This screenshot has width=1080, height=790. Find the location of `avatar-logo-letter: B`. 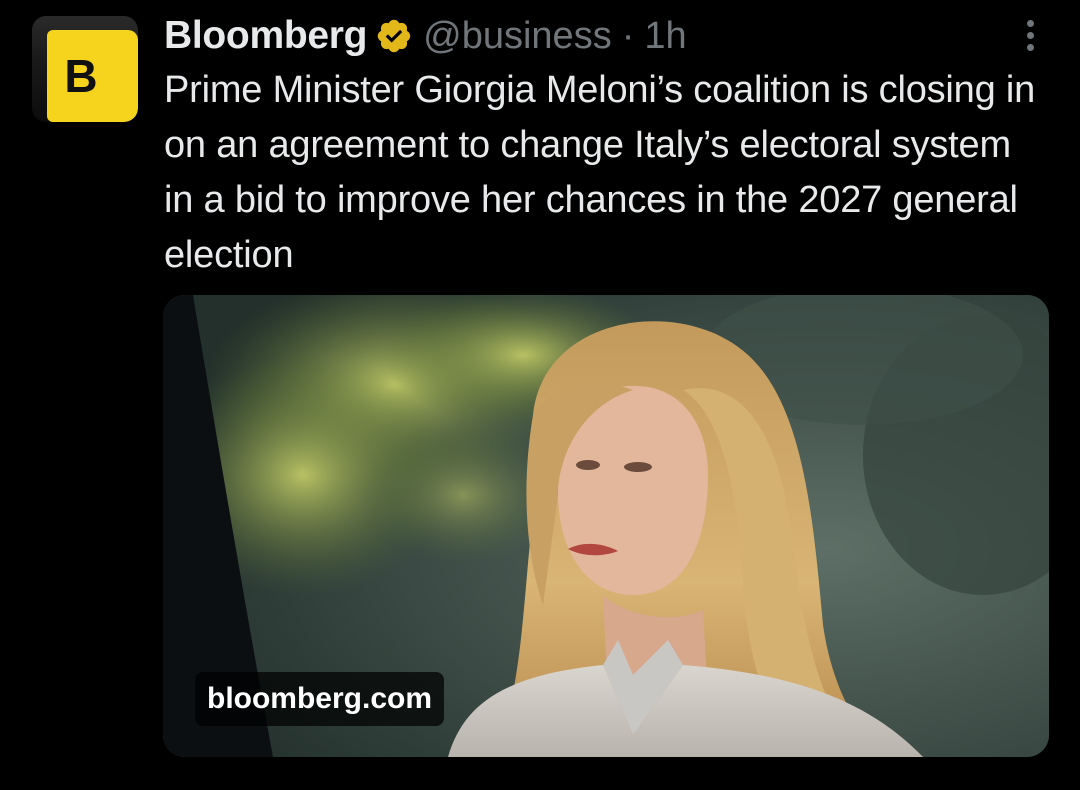

avatar-logo-letter: B is located at coordinates (81, 76).